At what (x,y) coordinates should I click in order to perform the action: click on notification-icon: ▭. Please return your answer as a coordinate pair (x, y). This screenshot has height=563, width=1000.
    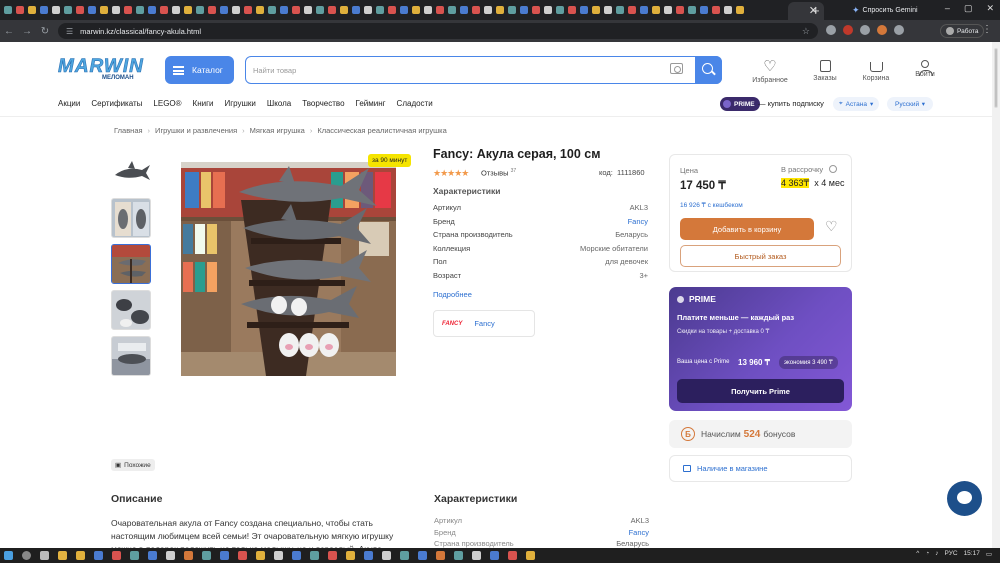
    Looking at the image, I should click on (989, 554).